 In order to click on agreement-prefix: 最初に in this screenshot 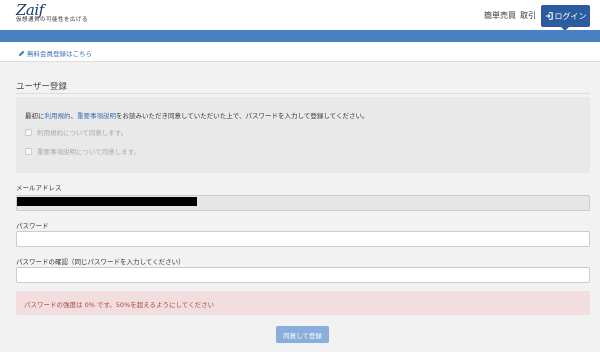, I will do `click(35, 116)`.